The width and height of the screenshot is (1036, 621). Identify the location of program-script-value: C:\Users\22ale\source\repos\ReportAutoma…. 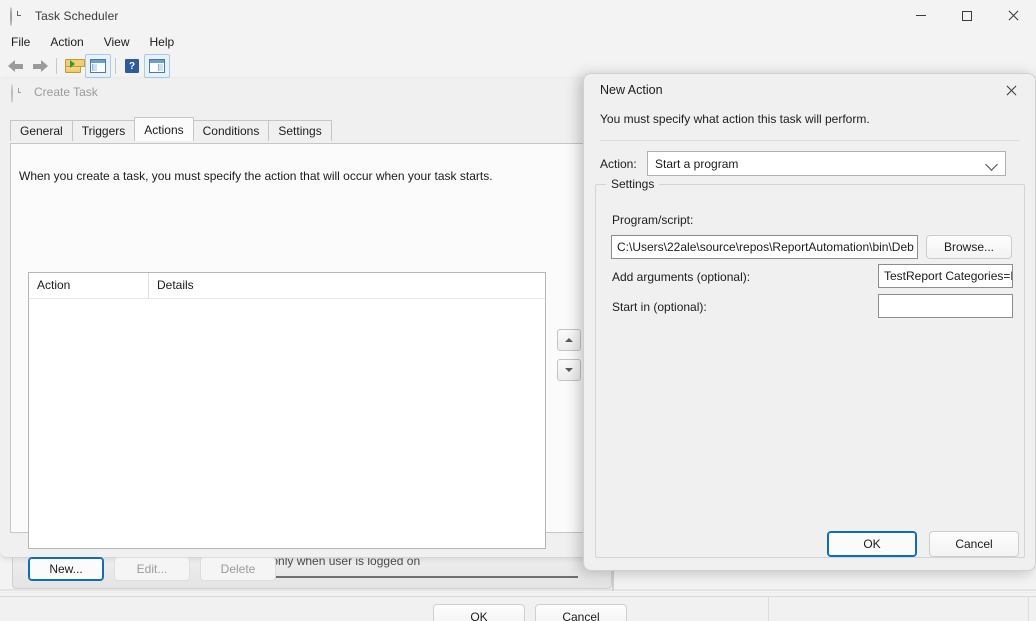
(765, 247).